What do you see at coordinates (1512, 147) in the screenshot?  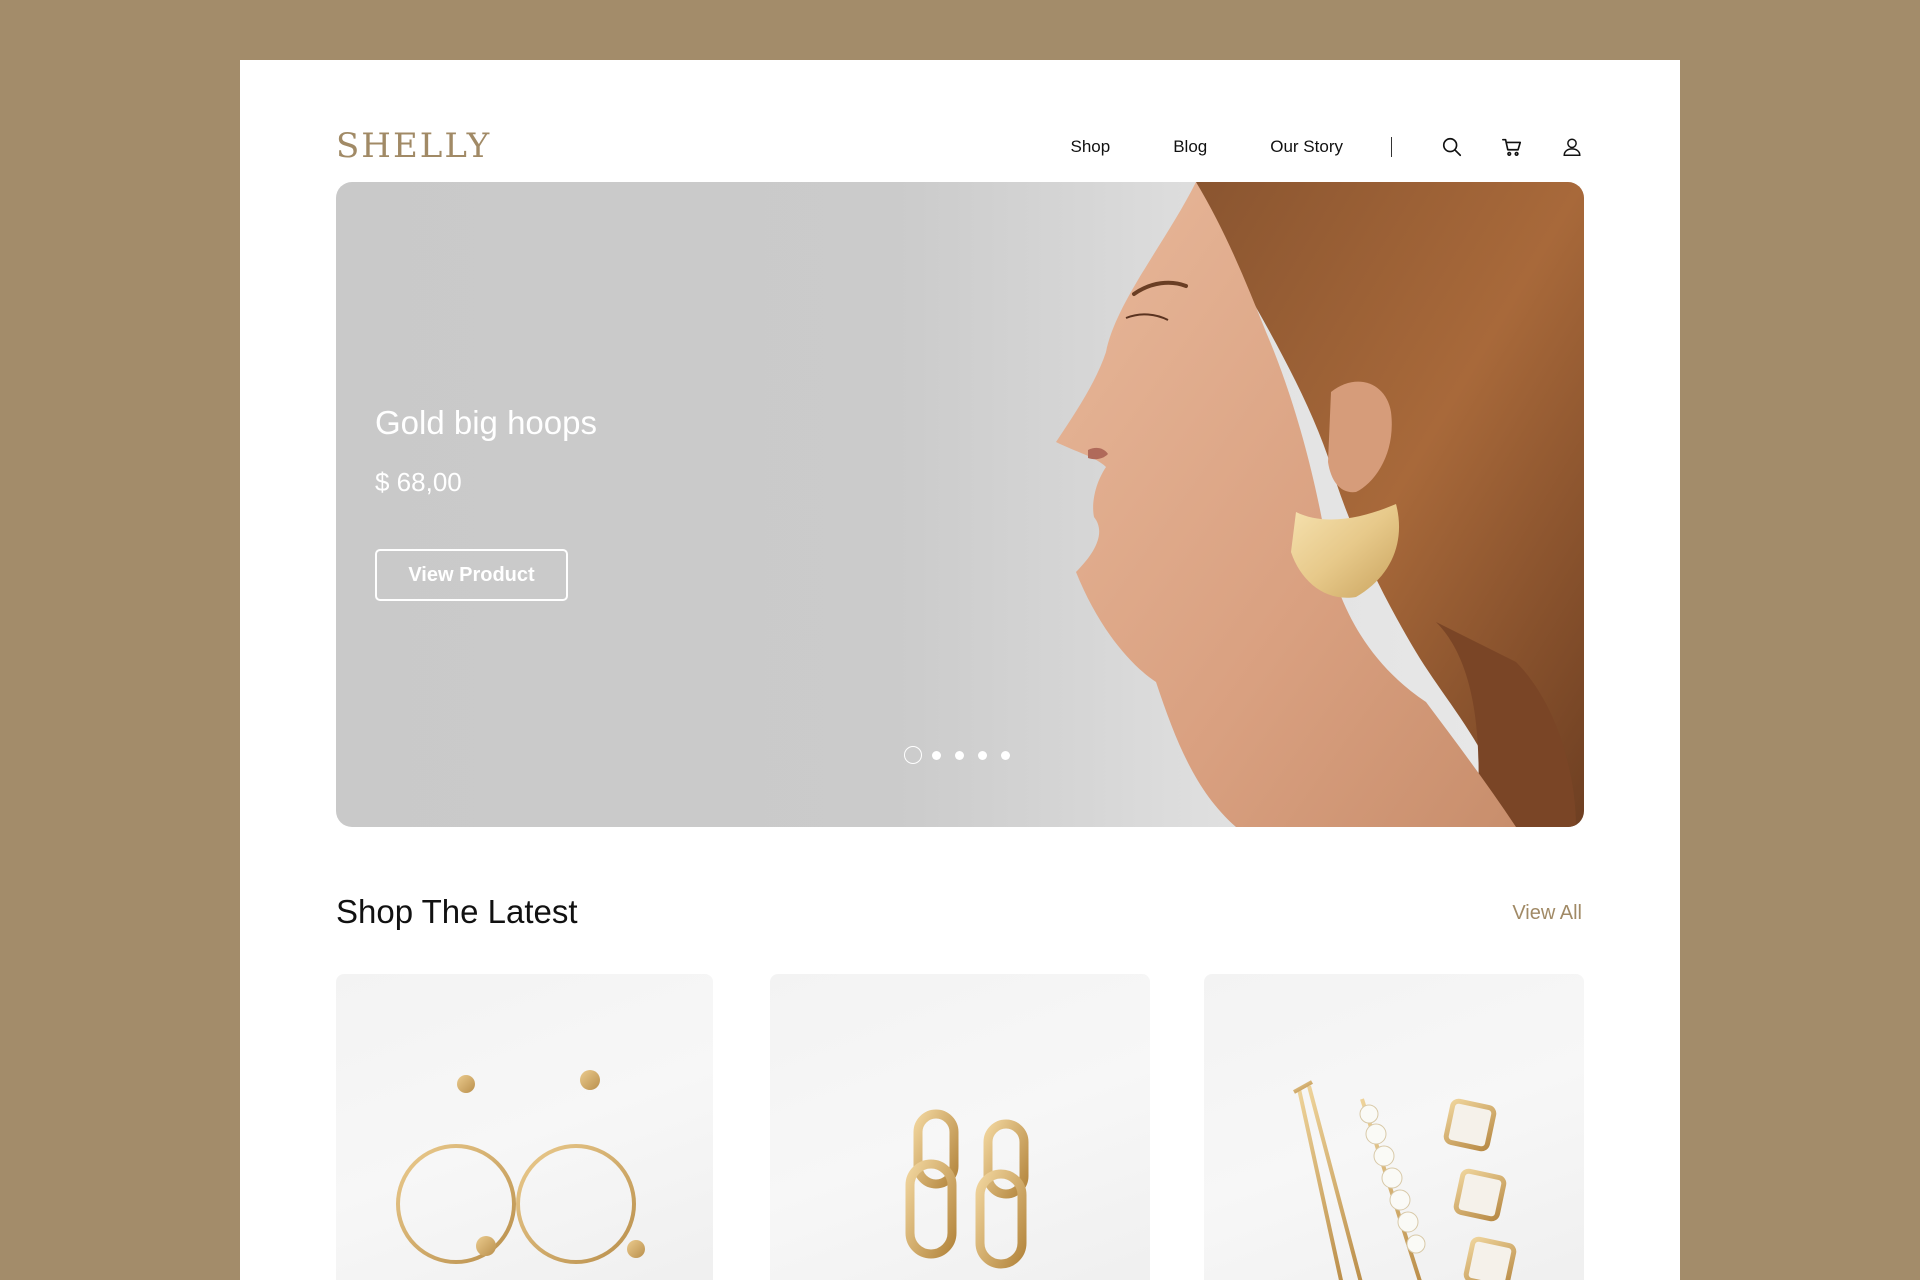 I see `cart-icon` at bounding box center [1512, 147].